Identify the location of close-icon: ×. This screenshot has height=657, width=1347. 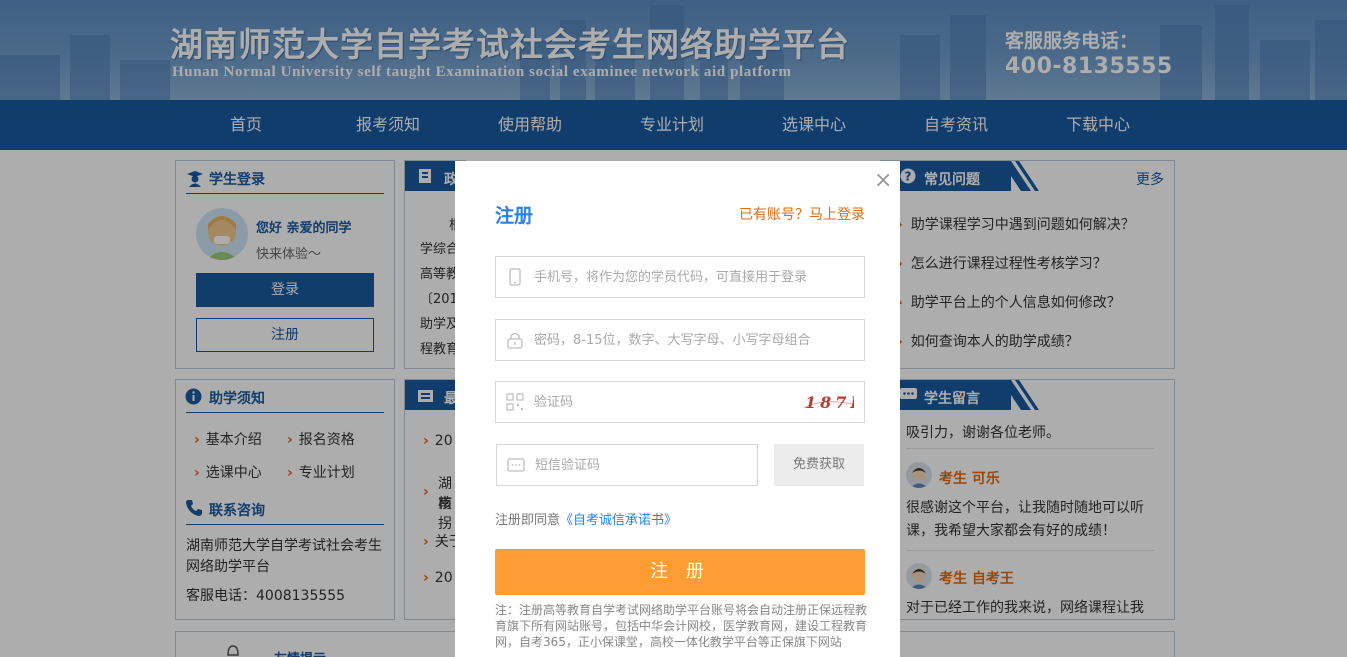
(883, 181).